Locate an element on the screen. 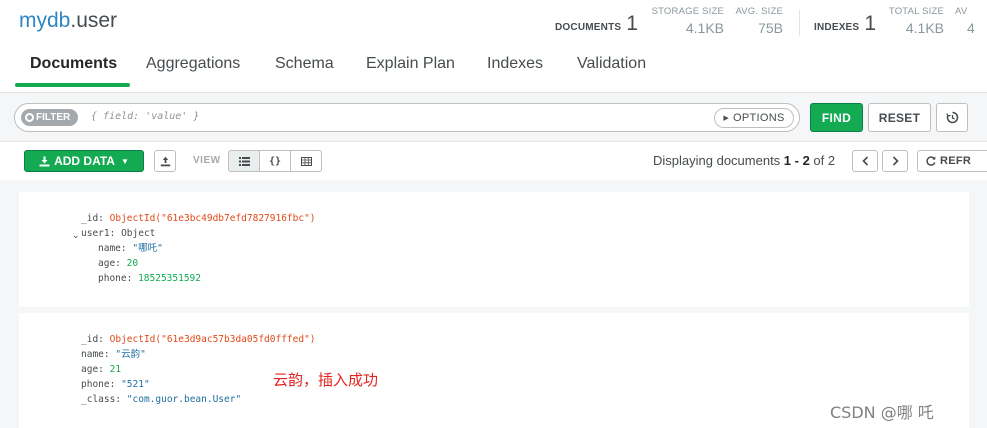  header-divider is located at coordinates (799, 23).